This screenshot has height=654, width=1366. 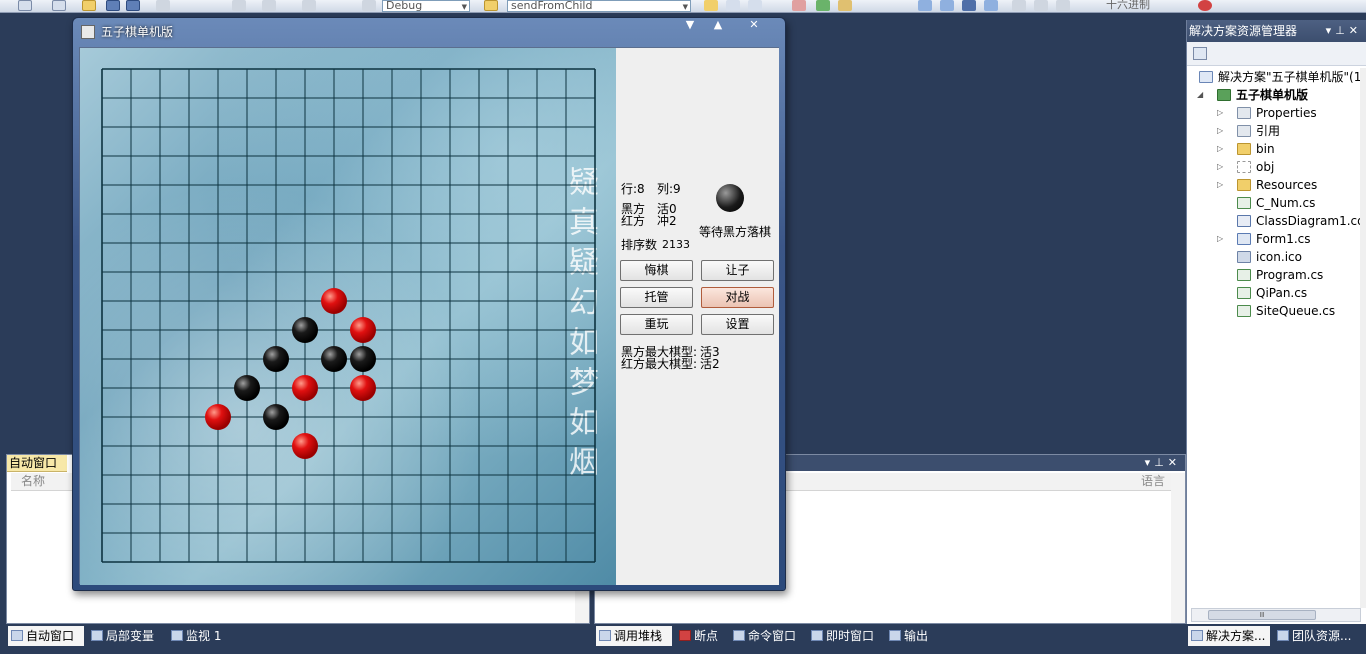 I want to click on find-icon, so click(x=491, y=5).